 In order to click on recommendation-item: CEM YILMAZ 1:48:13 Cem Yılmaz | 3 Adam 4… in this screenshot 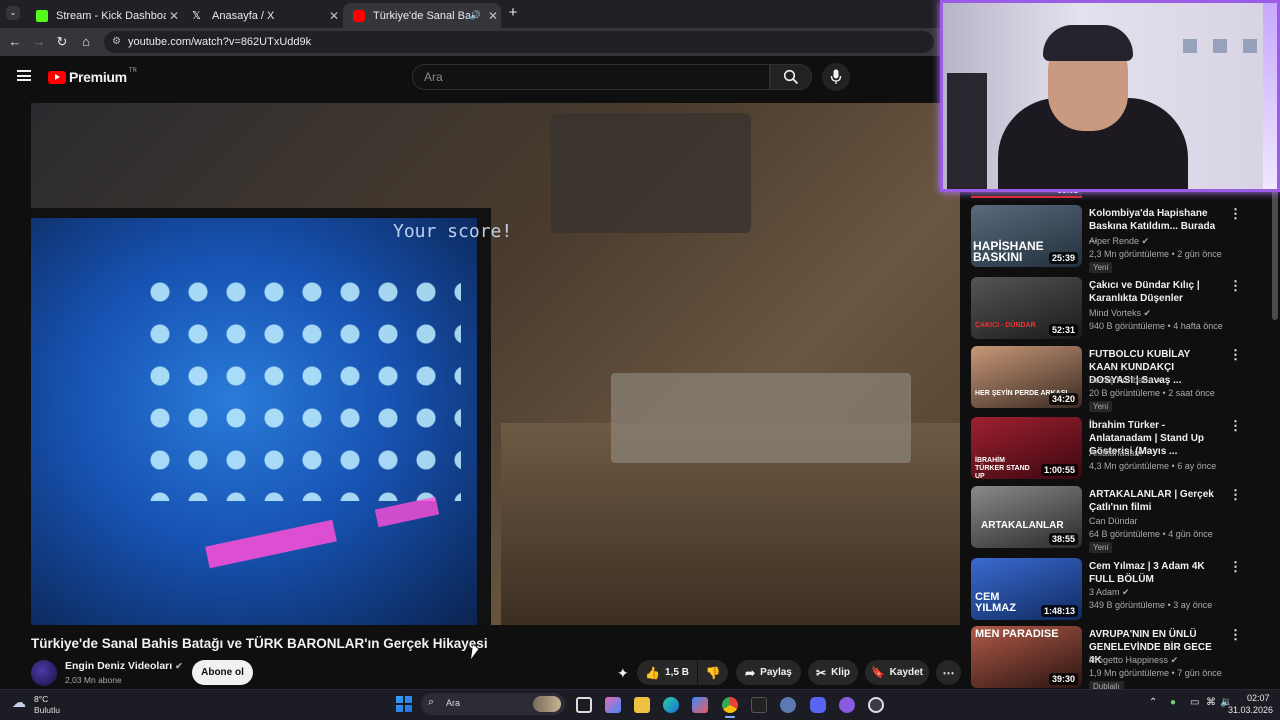, I will do `click(1121, 591)`.